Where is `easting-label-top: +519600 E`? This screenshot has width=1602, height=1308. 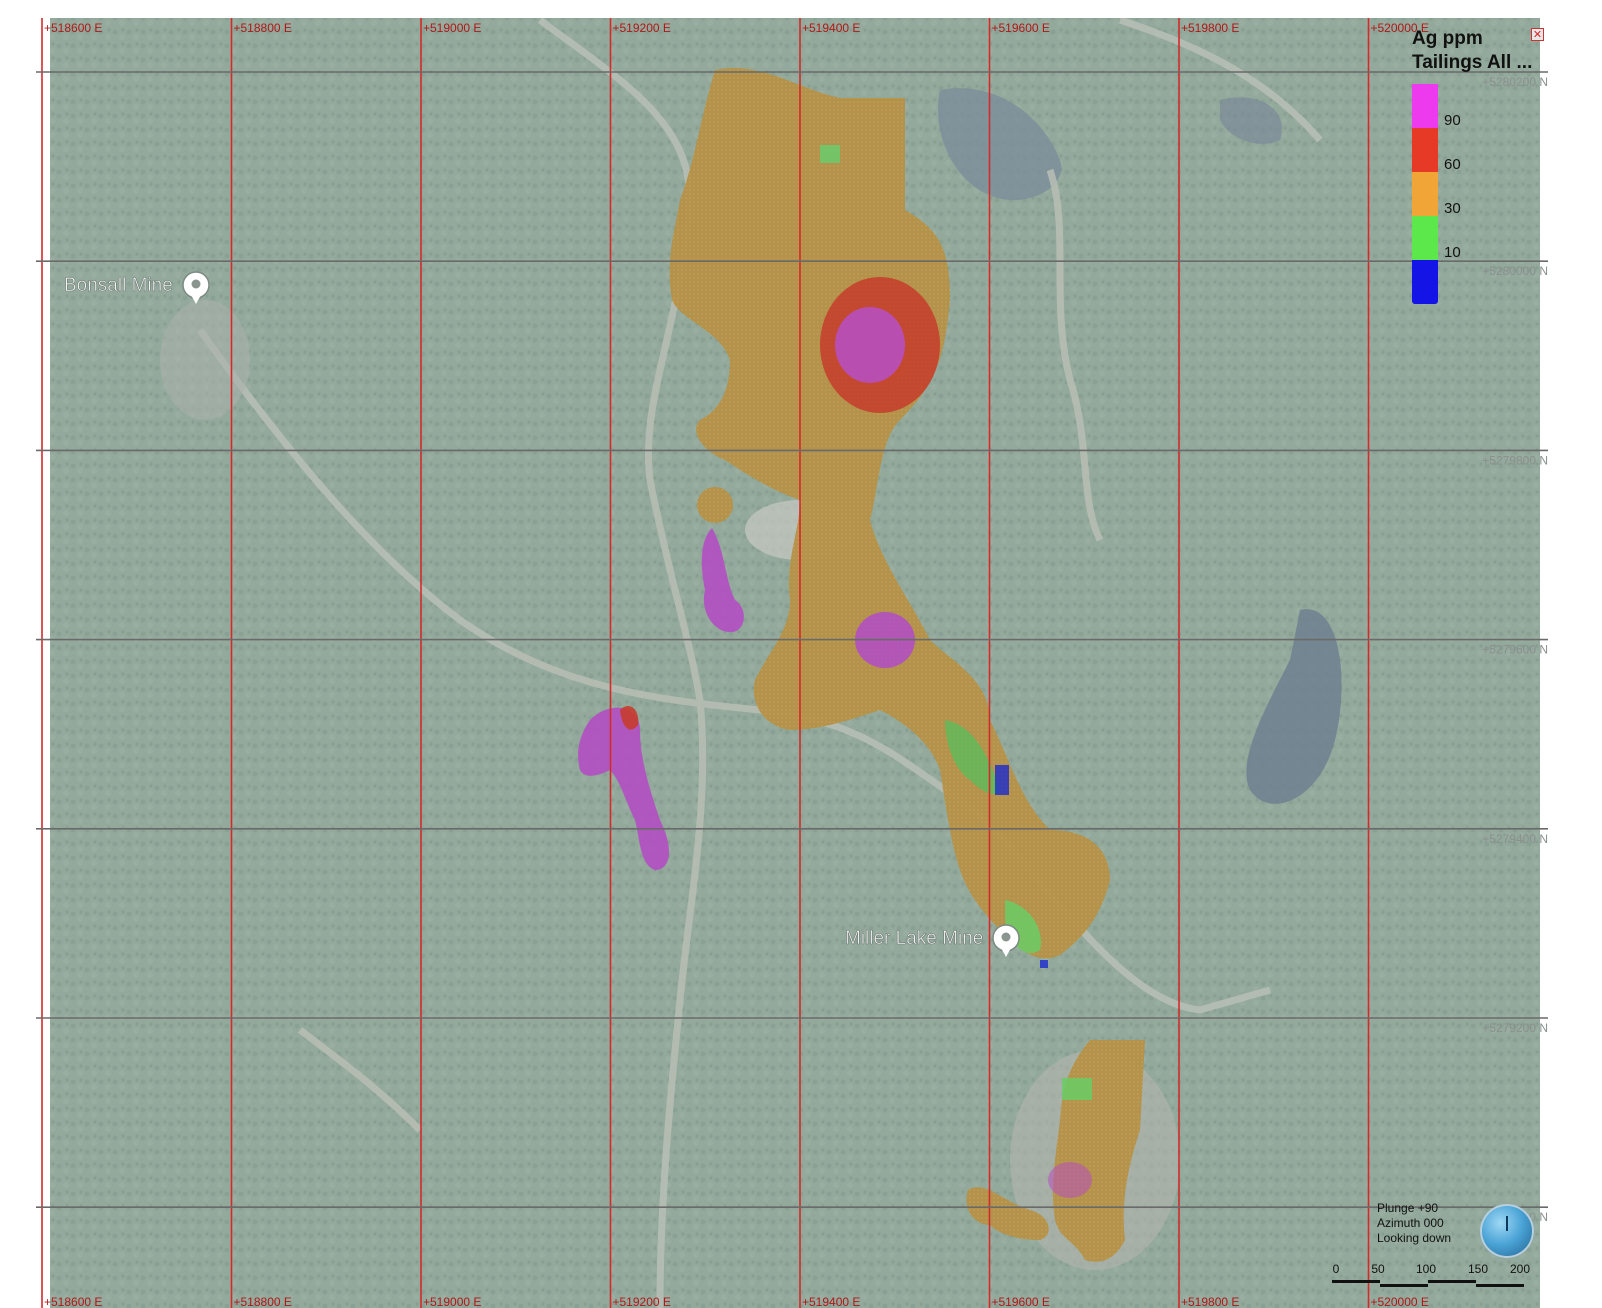
easting-label-top: +519600 E is located at coordinates (1021, 28).